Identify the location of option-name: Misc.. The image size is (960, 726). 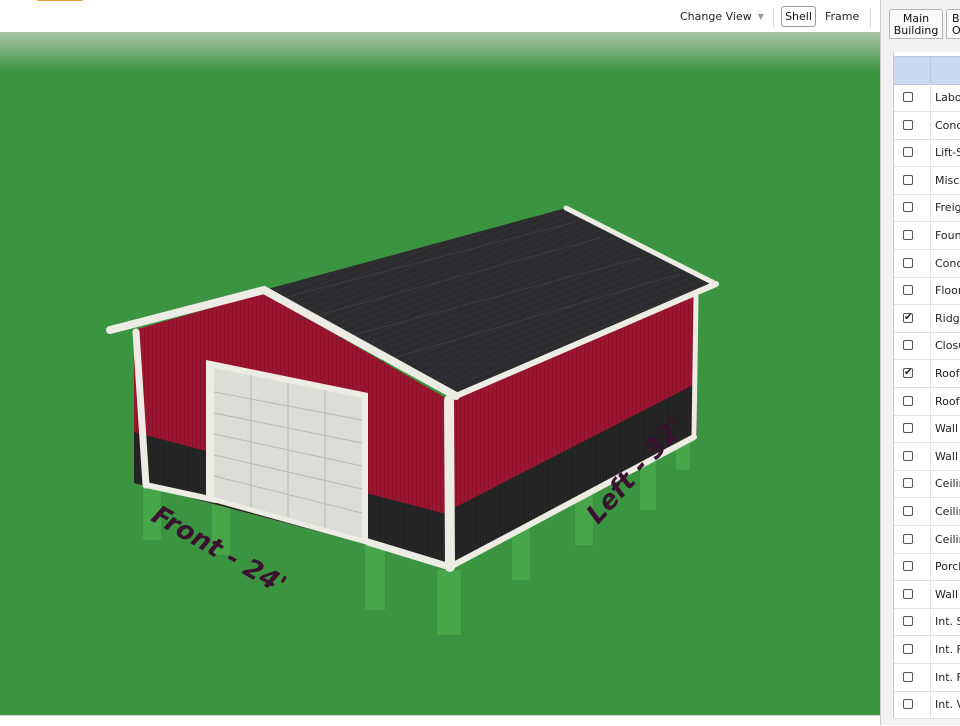
(947, 180).